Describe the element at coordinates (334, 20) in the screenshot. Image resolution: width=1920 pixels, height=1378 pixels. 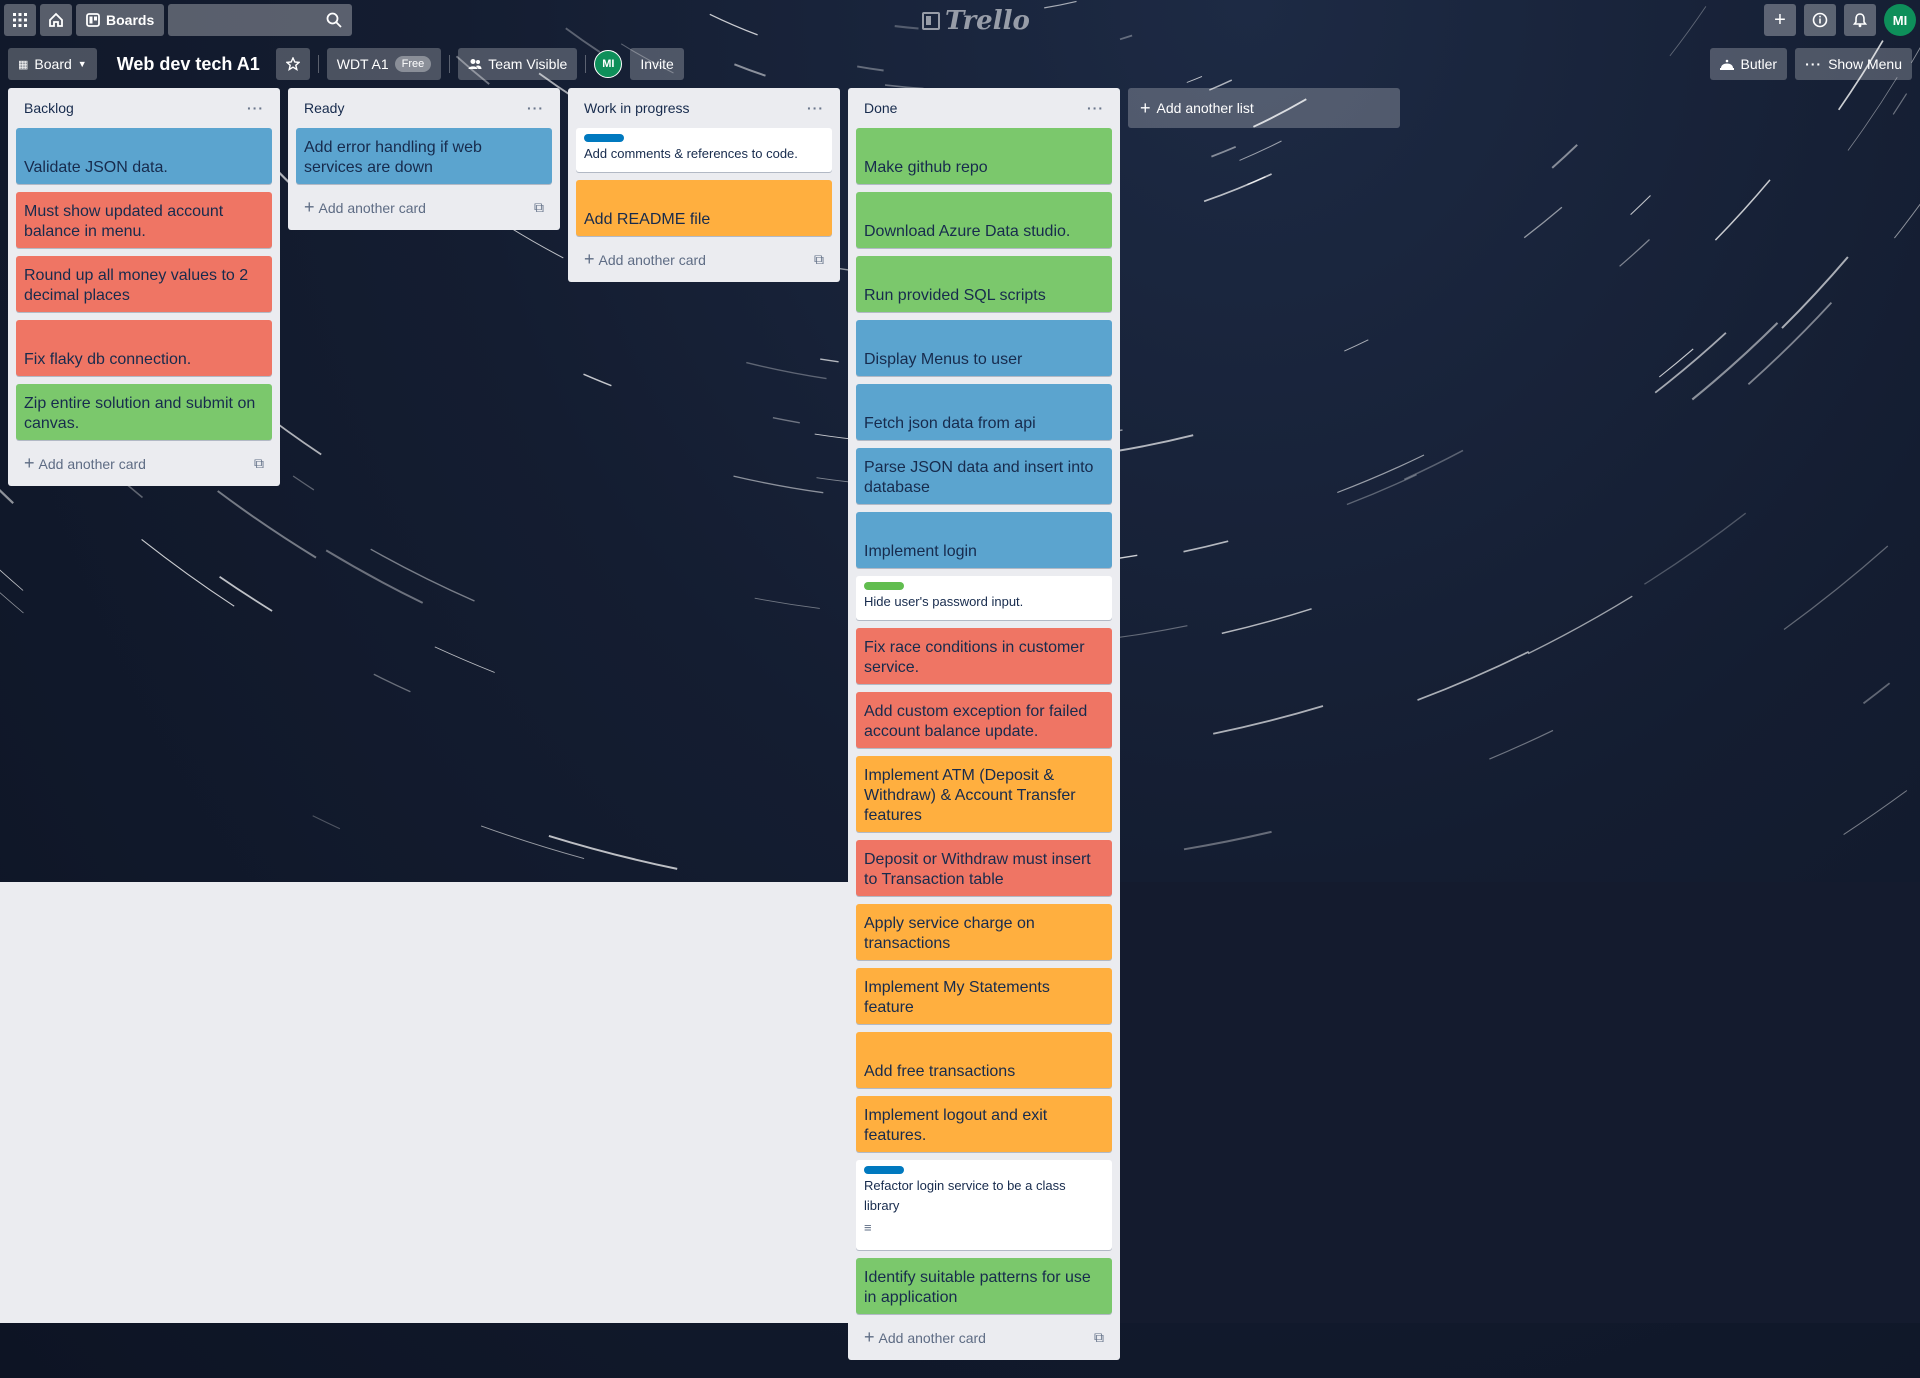
I see `search-icon` at that location.